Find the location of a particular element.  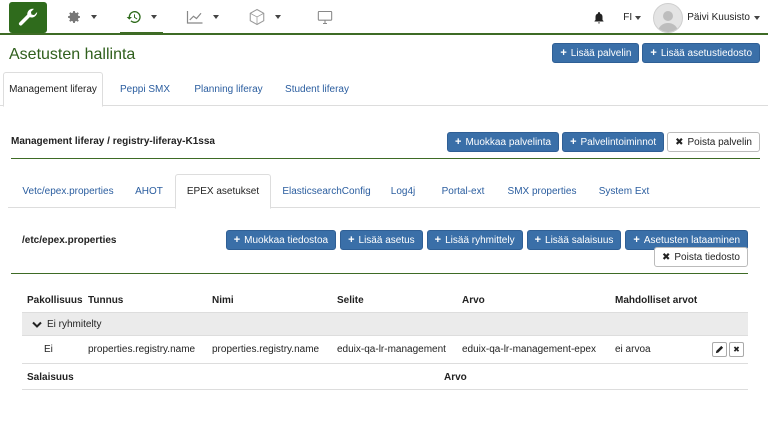

top-navbar: FI Päivi Kuusisto is located at coordinates (384, 17).